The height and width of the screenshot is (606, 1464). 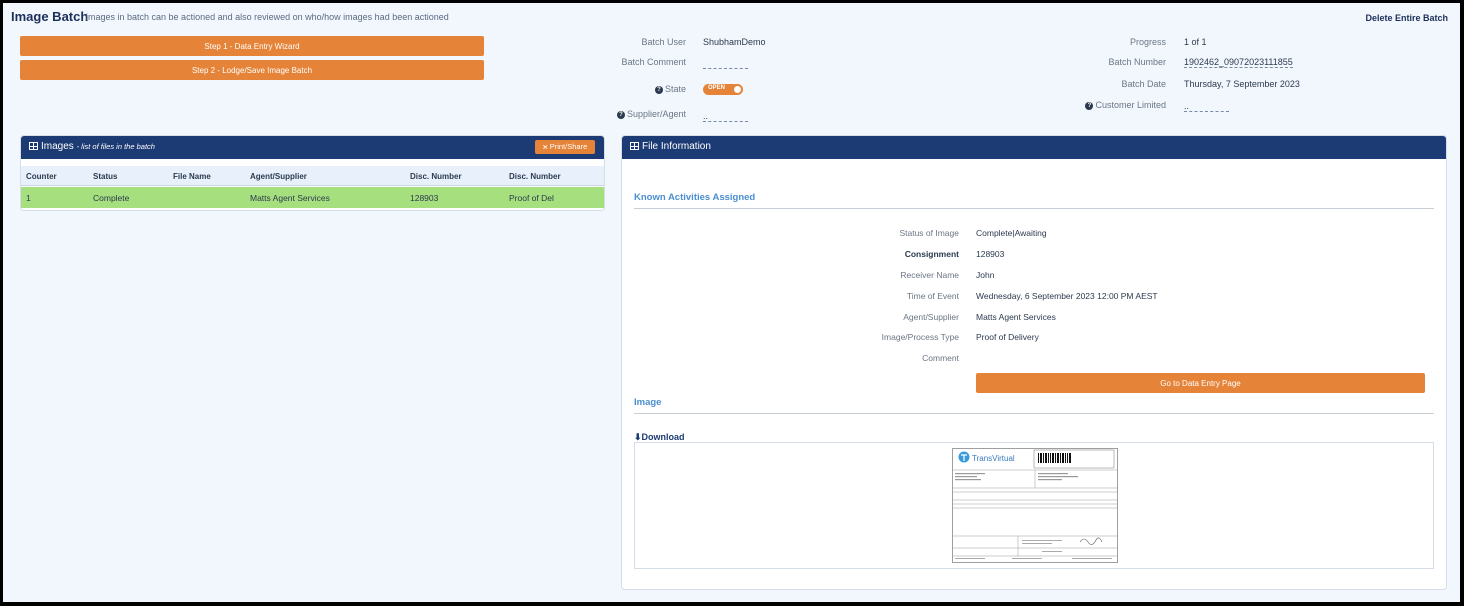 What do you see at coordinates (940, 358) in the screenshot?
I see `comment-label: Comment` at bounding box center [940, 358].